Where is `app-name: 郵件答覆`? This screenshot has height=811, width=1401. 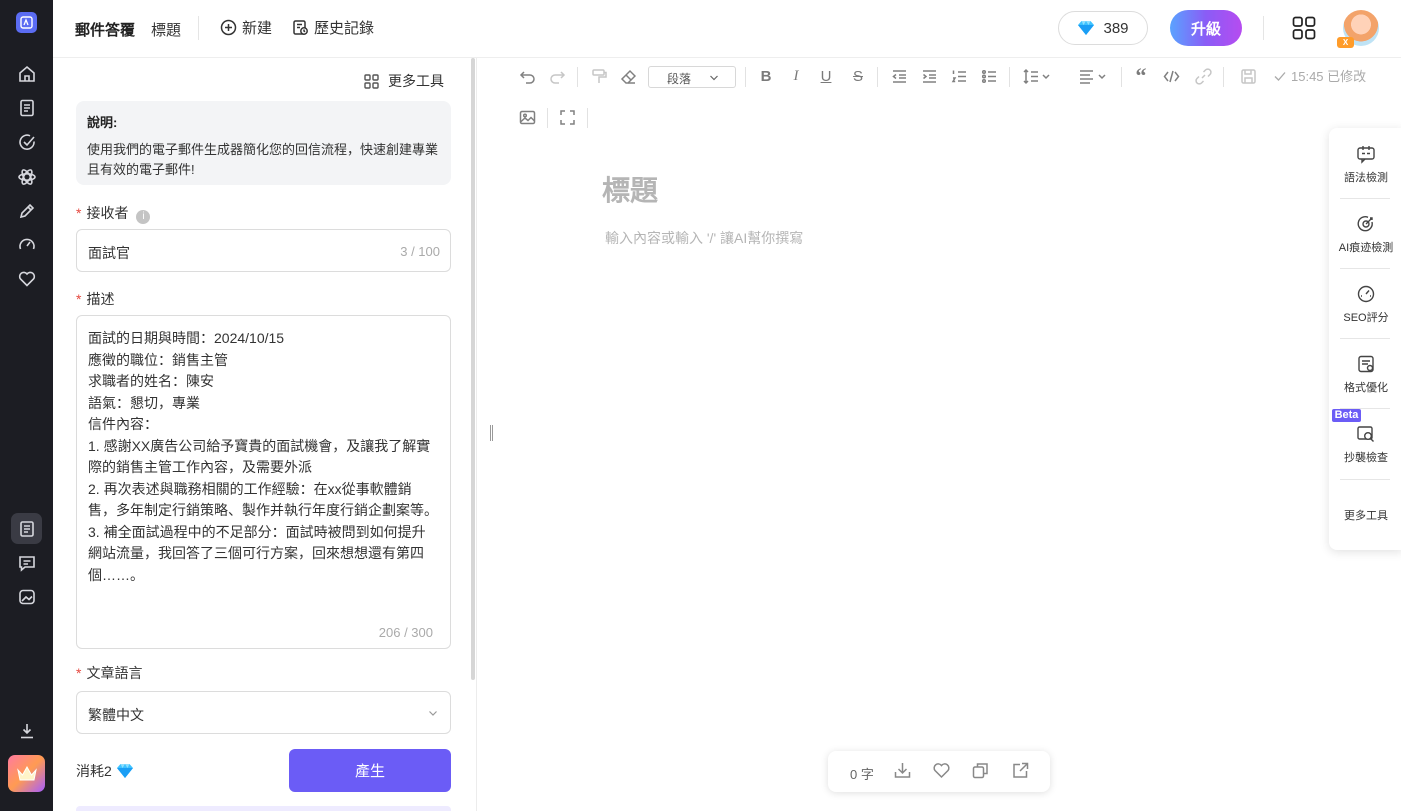
app-name: 郵件答覆 is located at coordinates (105, 30).